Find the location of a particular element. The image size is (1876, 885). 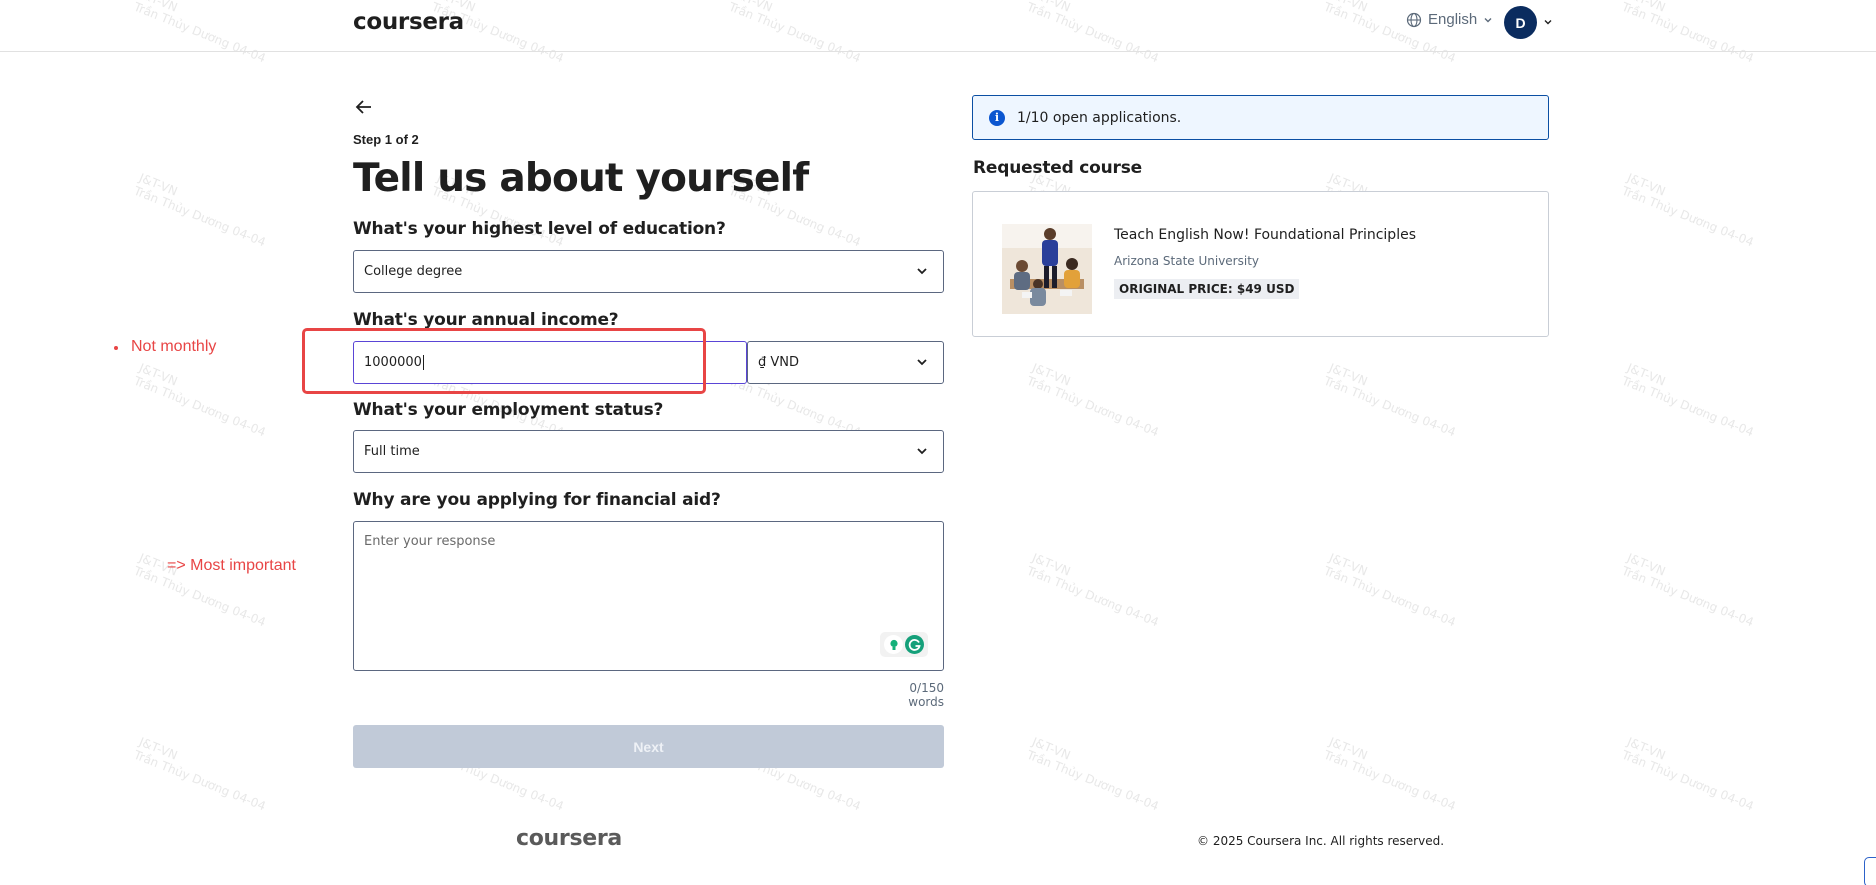

language-label: English is located at coordinates (1453, 19).